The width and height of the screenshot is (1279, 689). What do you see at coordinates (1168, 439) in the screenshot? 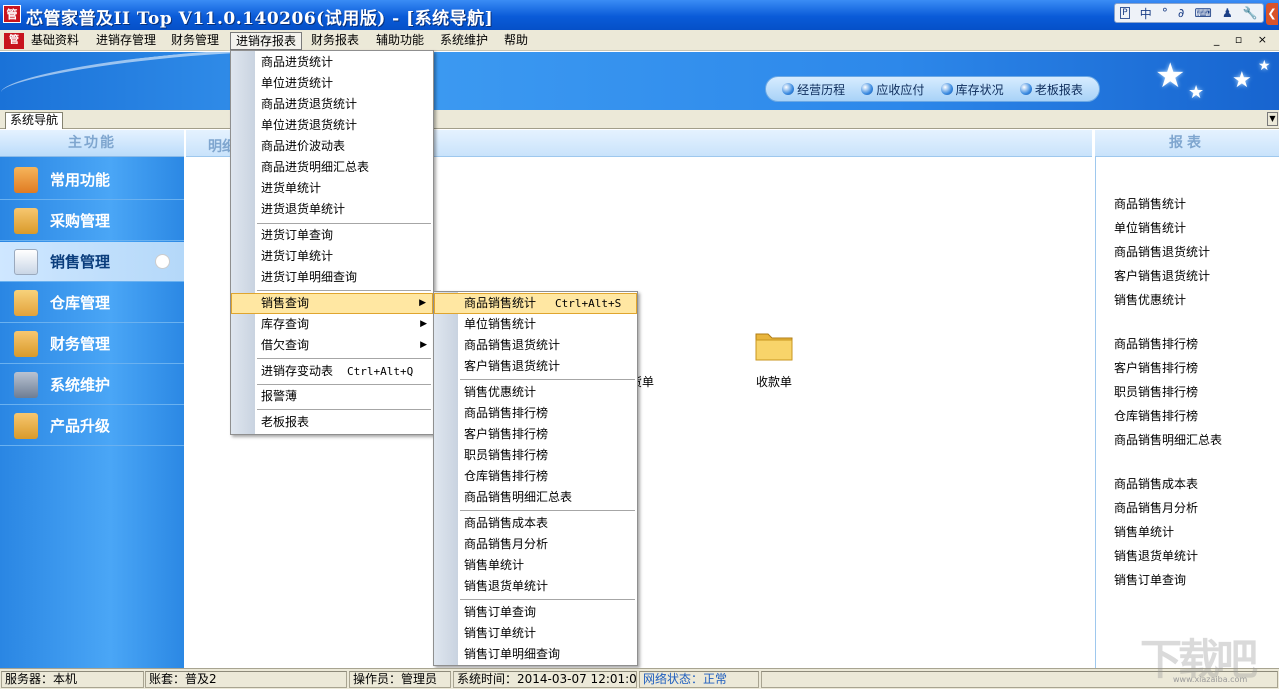
I see `report-link: 商品销售明细汇总表` at bounding box center [1168, 439].